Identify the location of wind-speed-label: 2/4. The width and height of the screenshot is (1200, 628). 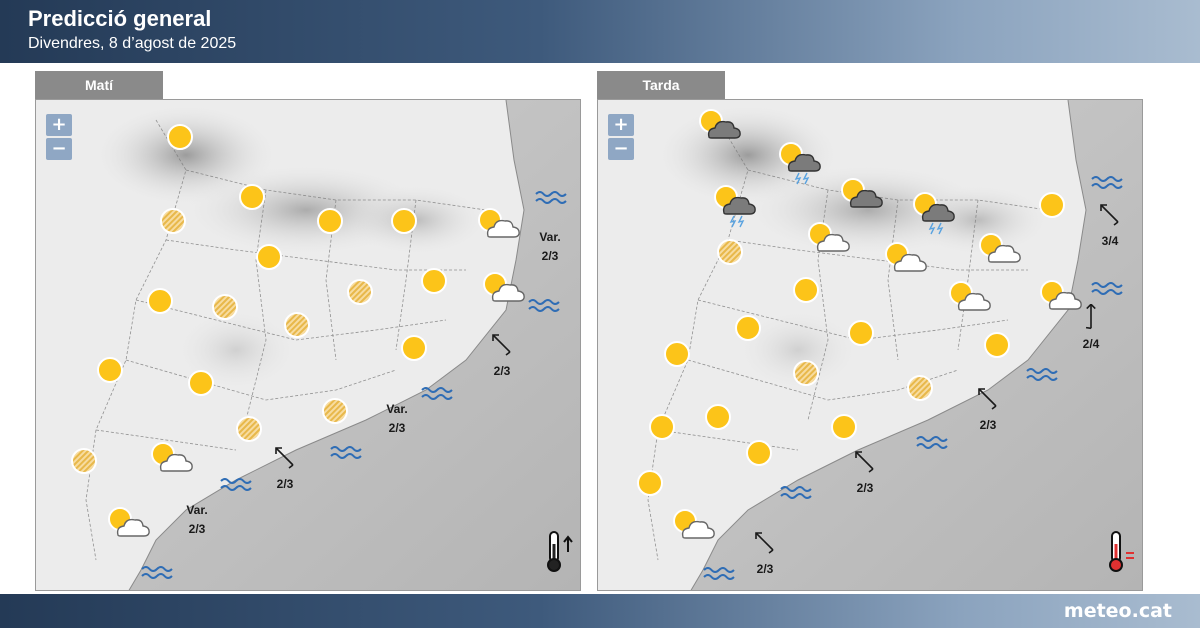
(1091, 344).